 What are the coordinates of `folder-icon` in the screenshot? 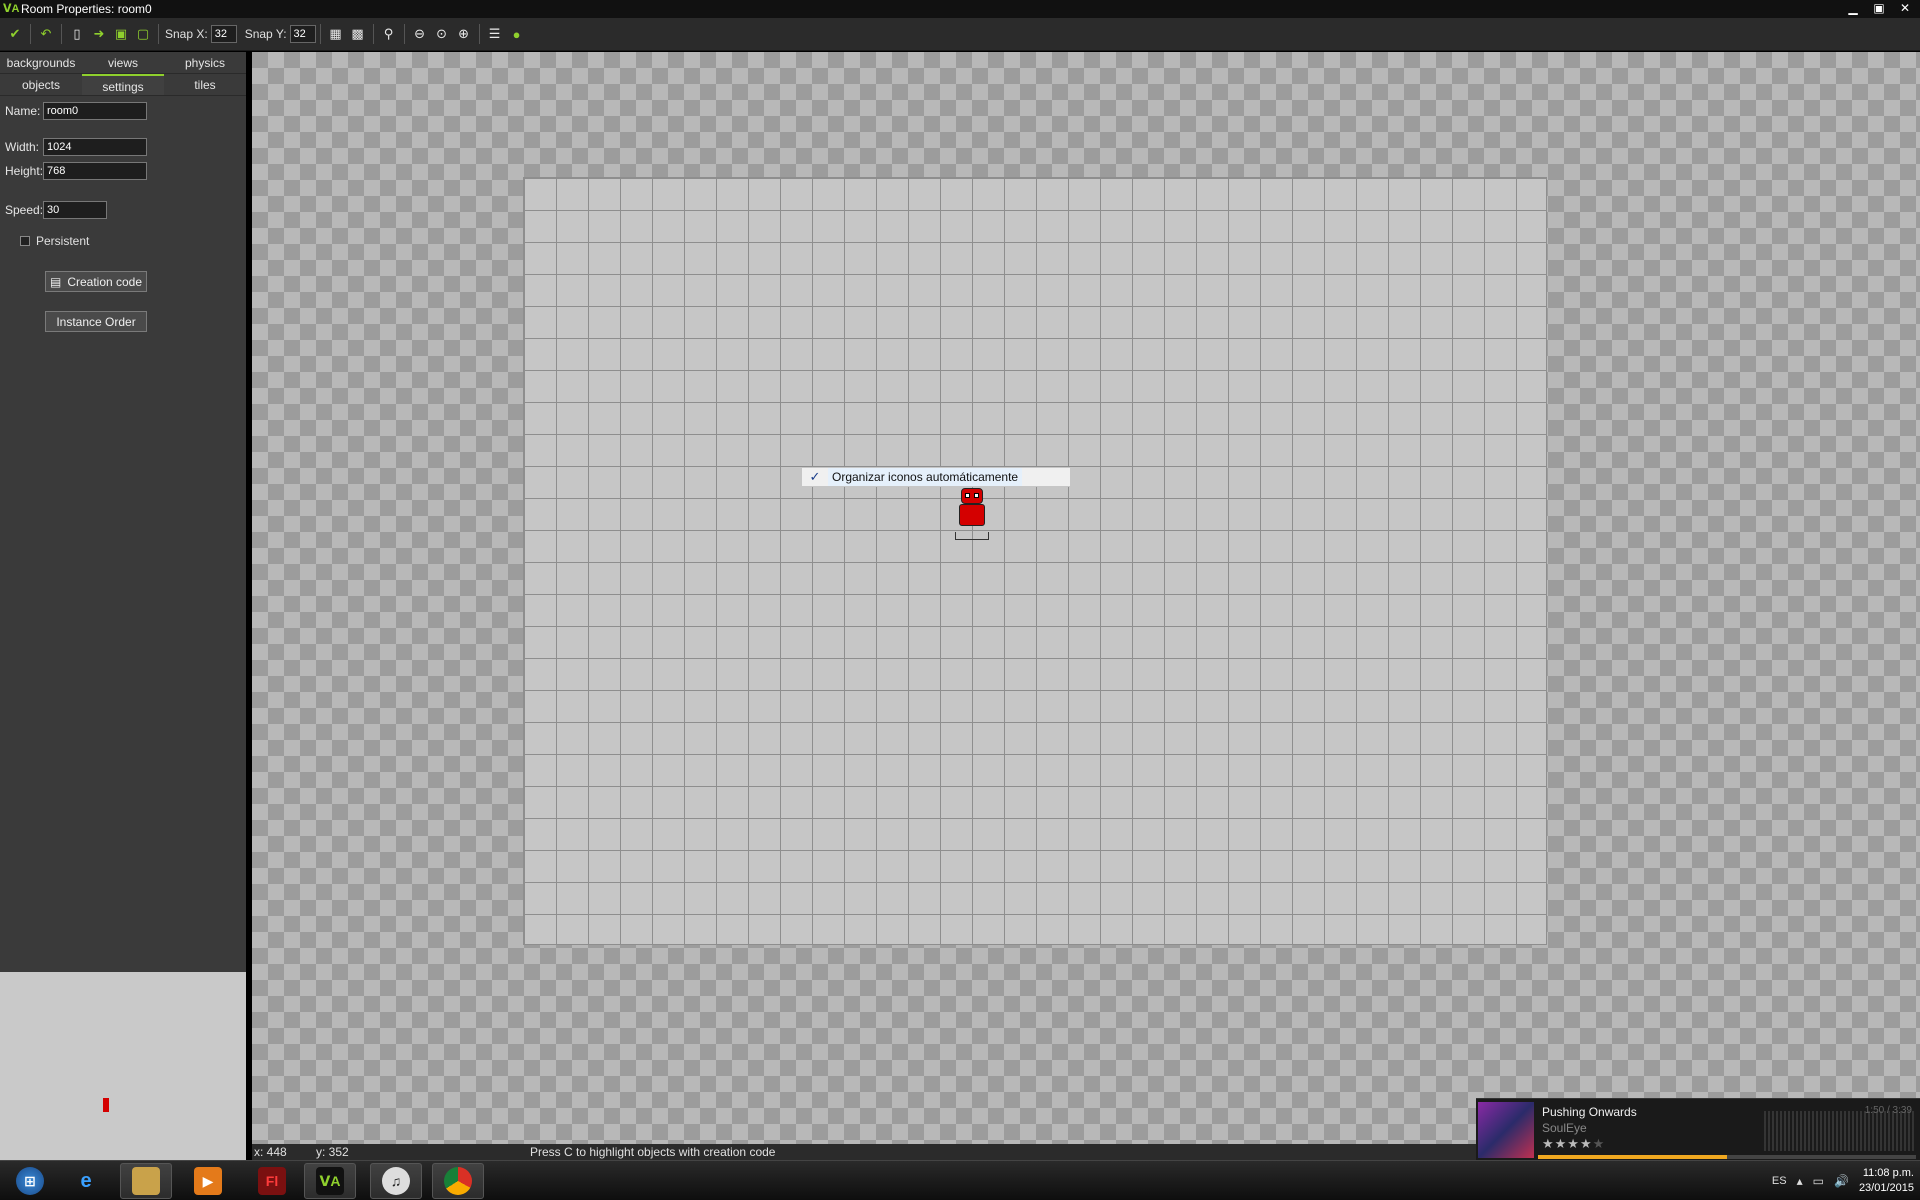 It's located at (146, 1181).